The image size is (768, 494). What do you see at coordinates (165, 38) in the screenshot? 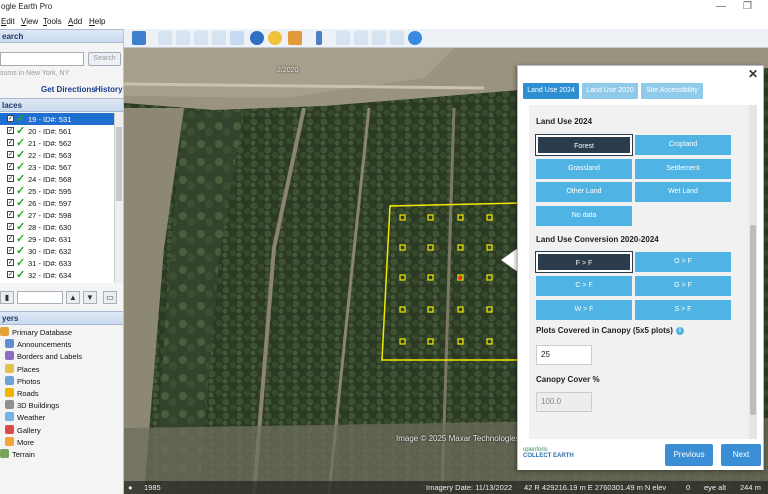
I see `placemark-icon` at bounding box center [165, 38].